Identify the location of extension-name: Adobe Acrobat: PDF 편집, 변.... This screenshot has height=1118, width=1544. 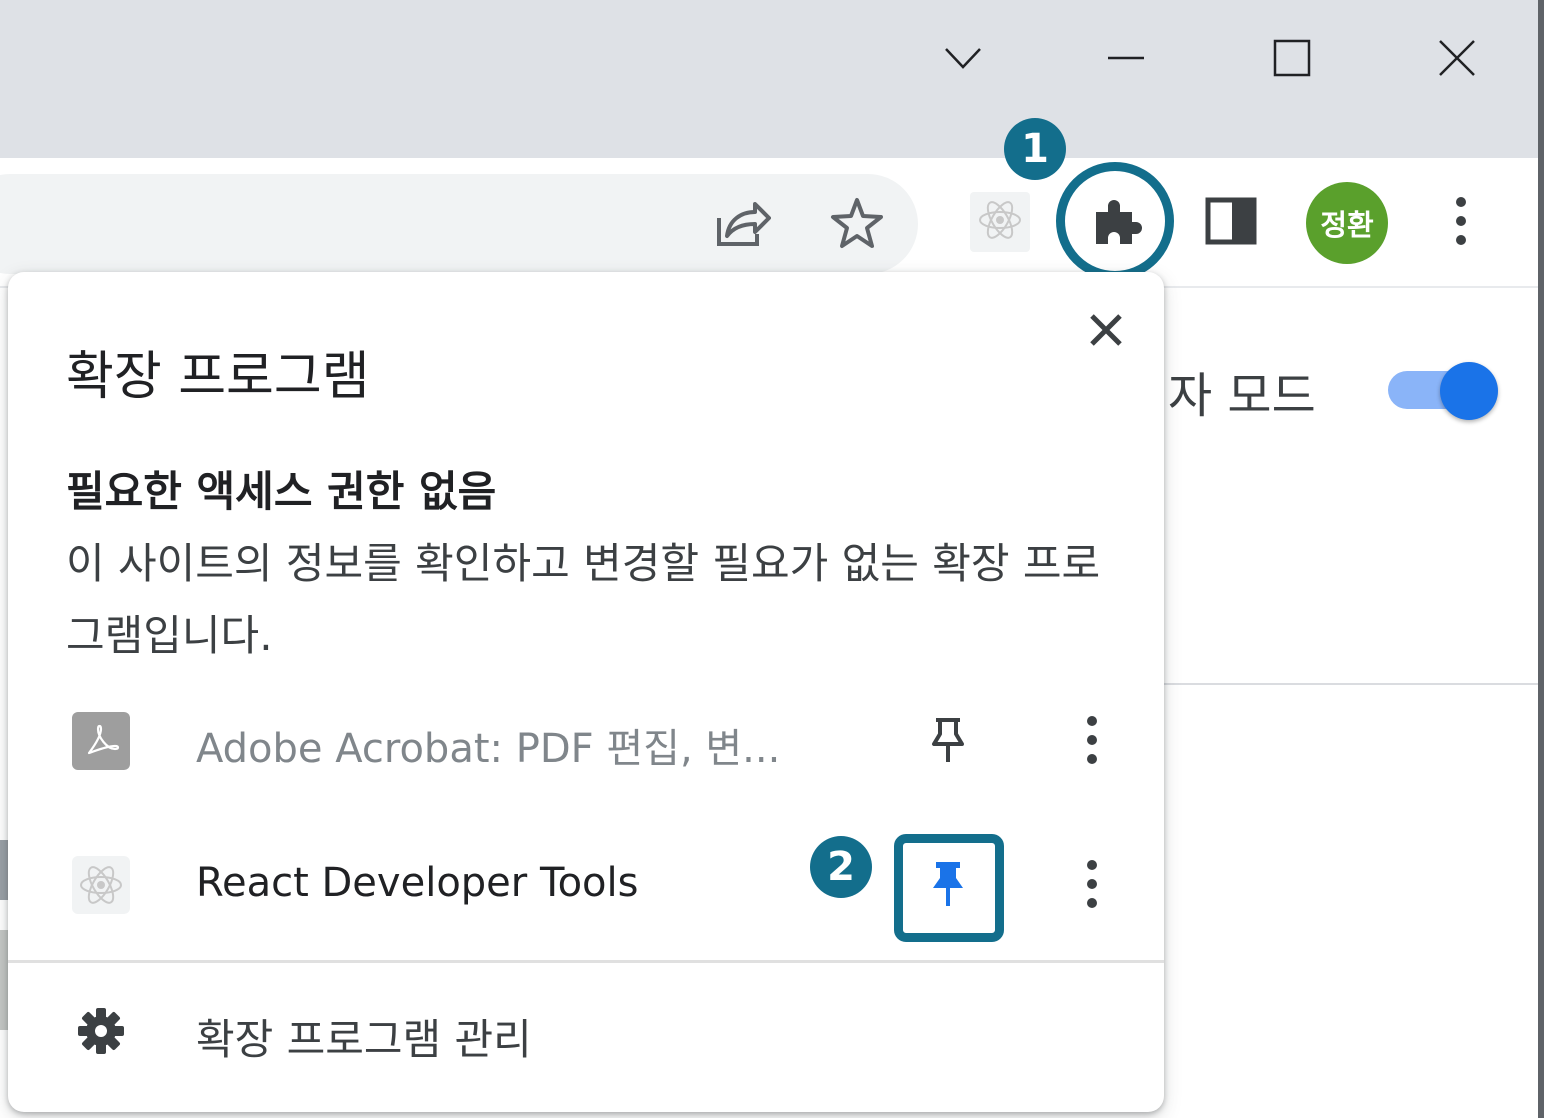
(488, 749).